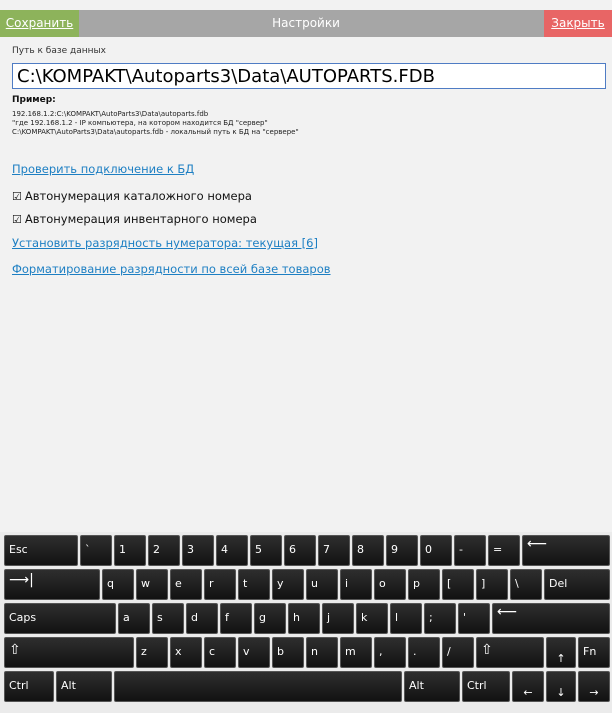  I want to click on key-j: j, so click(338, 618).